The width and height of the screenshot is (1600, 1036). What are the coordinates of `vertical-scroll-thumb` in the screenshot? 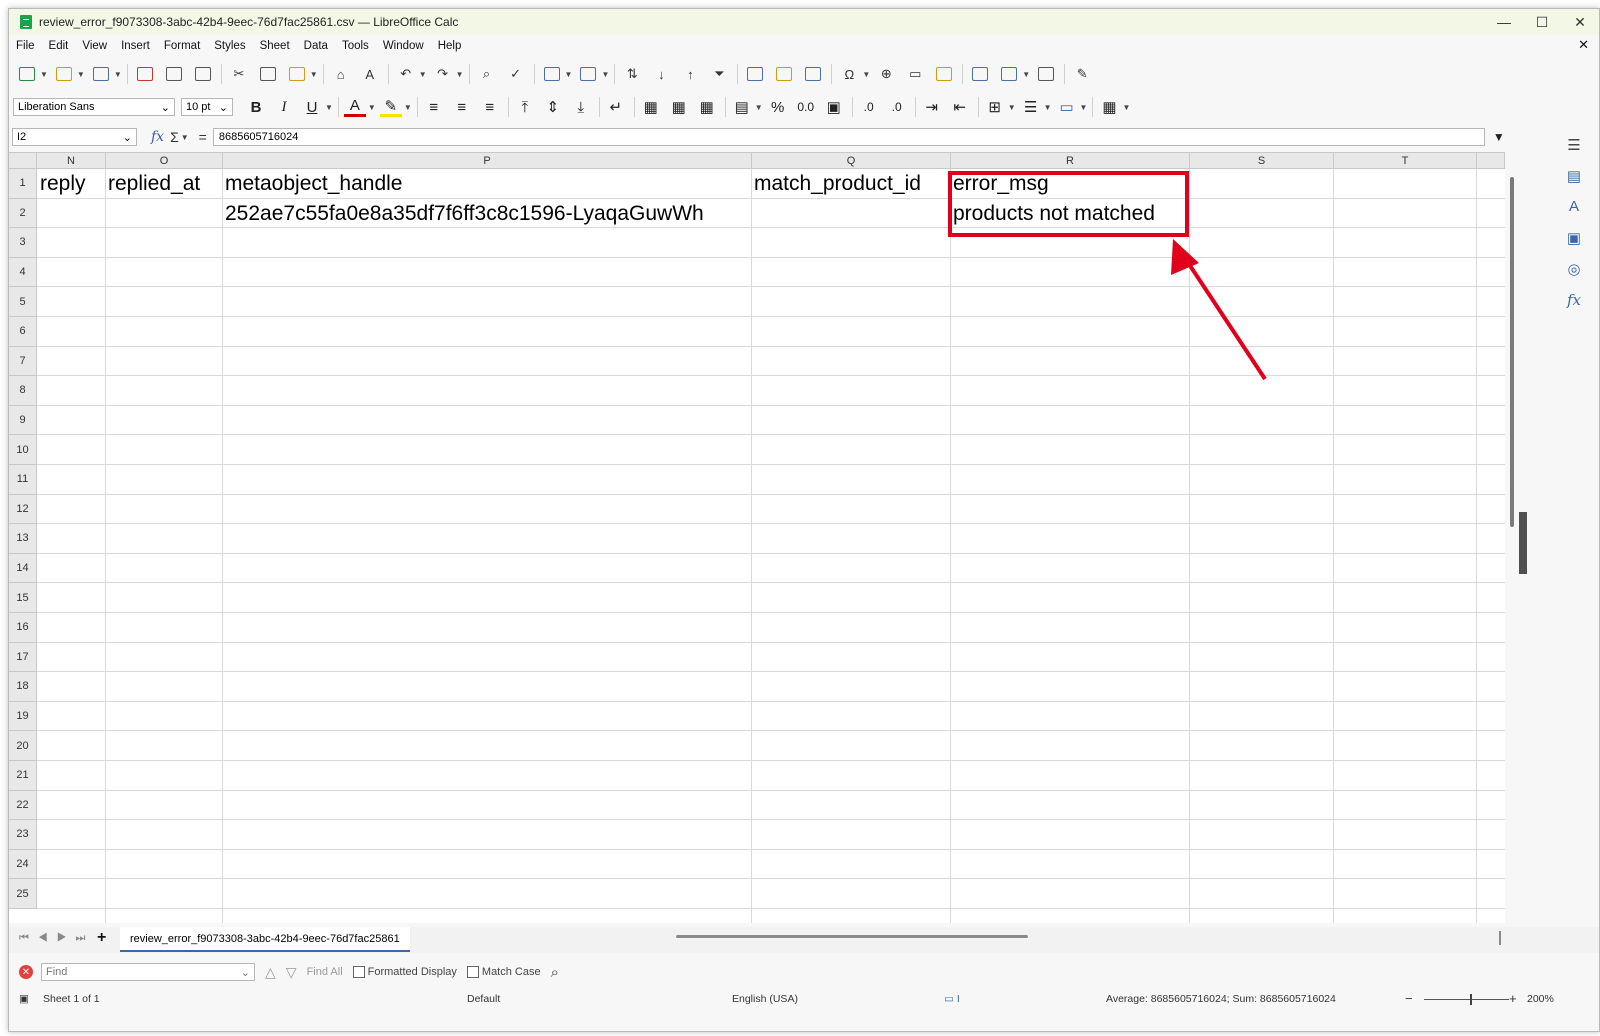 It's located at (1512, 352).